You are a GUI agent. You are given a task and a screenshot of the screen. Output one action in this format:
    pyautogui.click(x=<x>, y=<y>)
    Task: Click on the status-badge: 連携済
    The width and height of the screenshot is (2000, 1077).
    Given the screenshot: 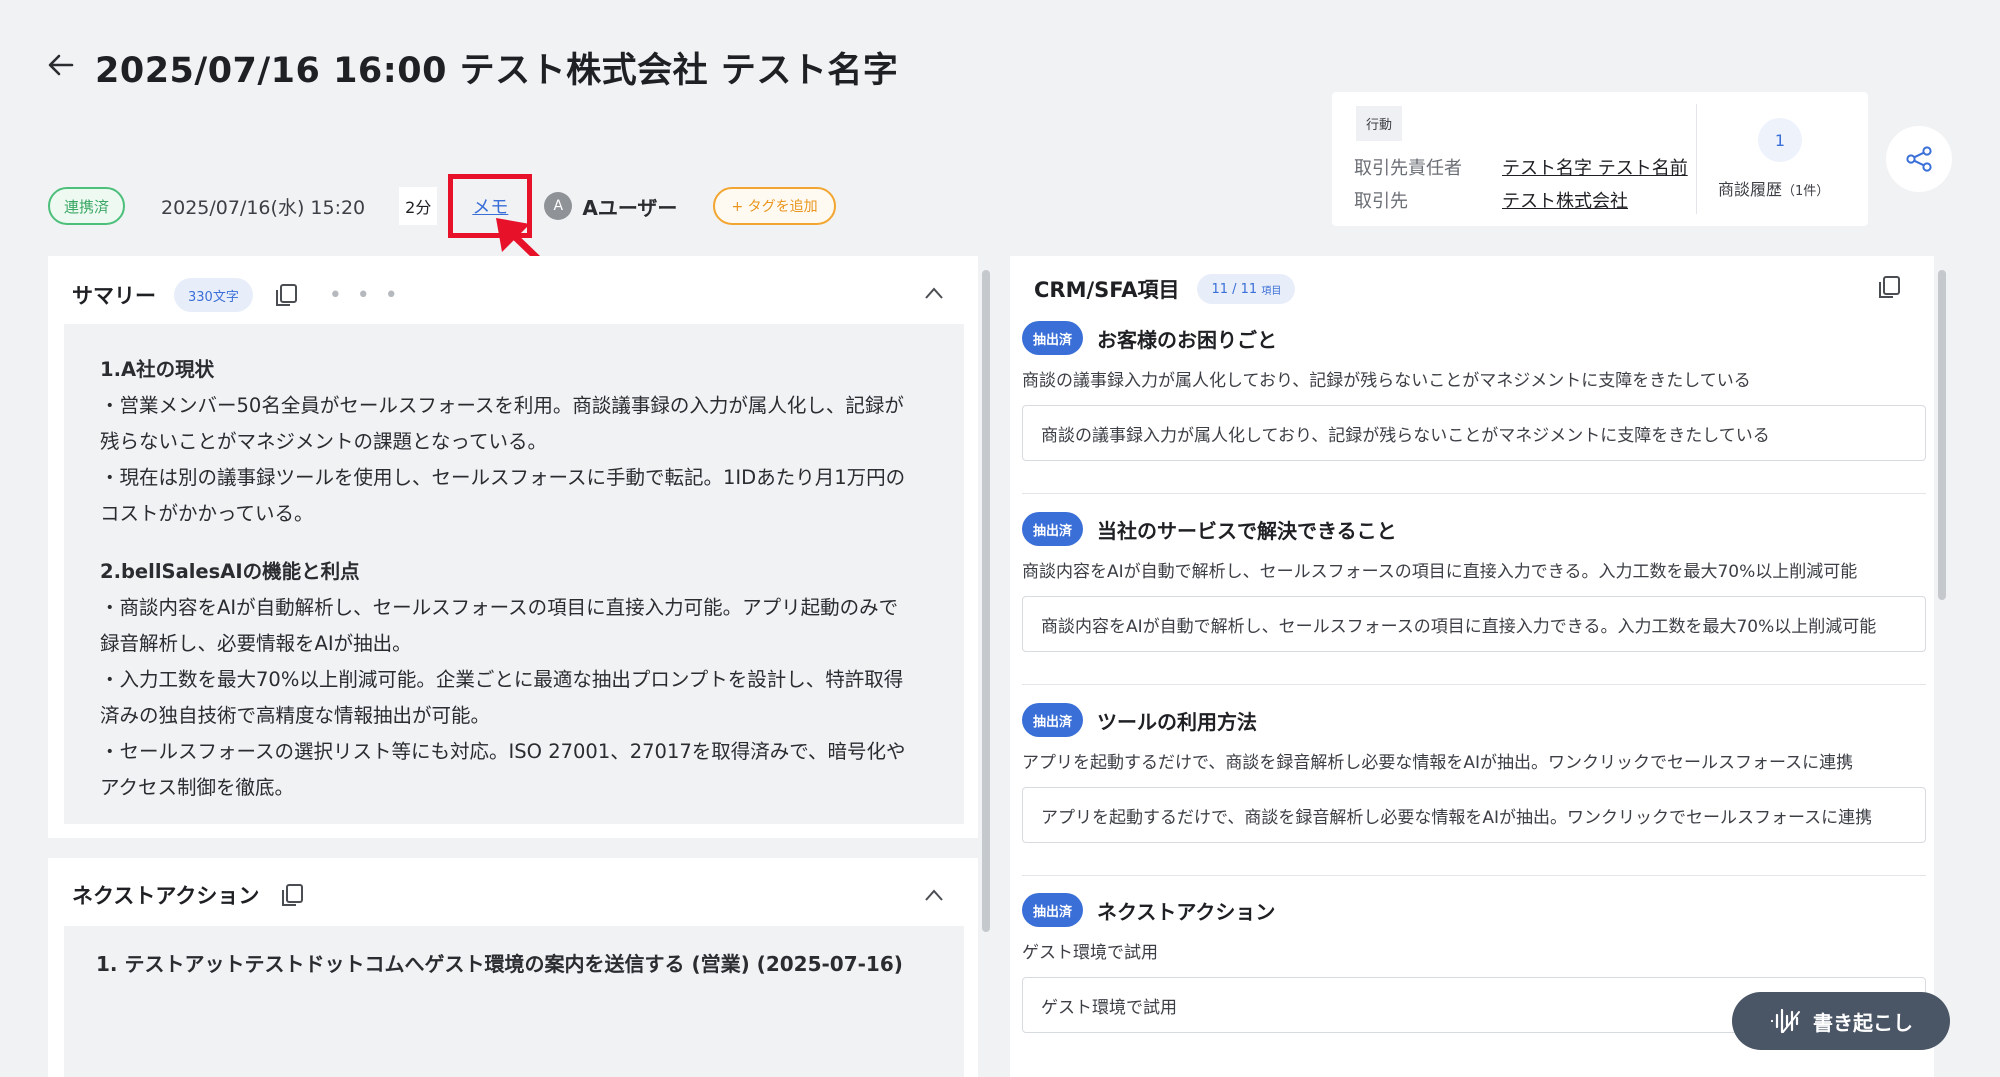 What is the action you would take?
    pyautogui.click(x=87, y=206)
    